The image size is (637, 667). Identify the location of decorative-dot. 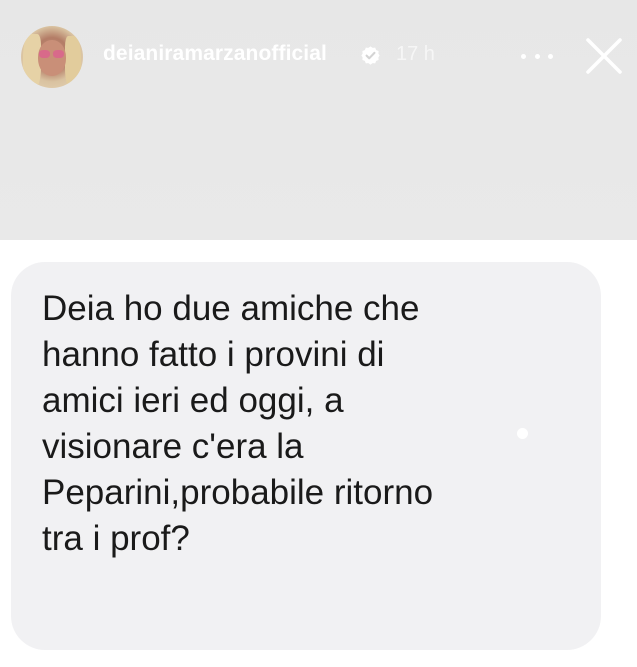
(522, 433).